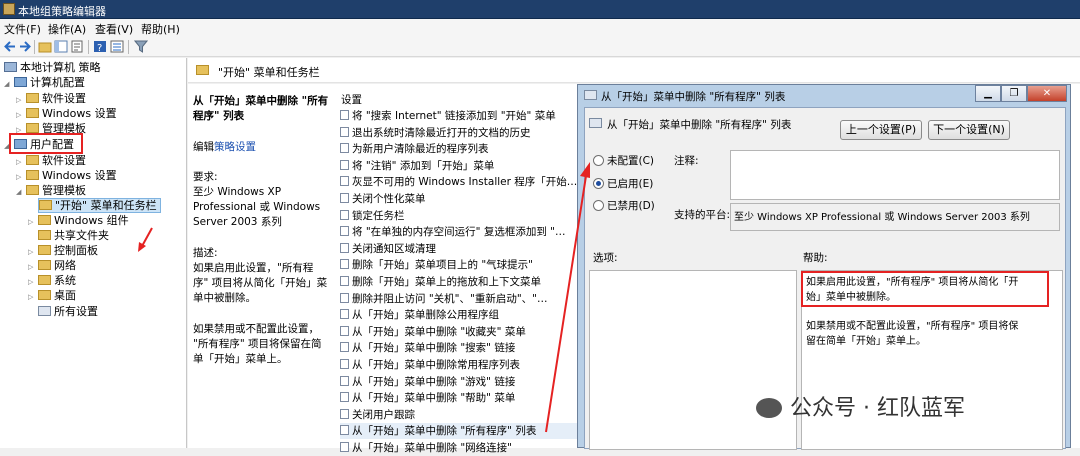  What do you see at coordinates (51, 98) in the screenshot?
I see `tree-cc-software: ▷ 软件设置` at bounding box center [51, 98].